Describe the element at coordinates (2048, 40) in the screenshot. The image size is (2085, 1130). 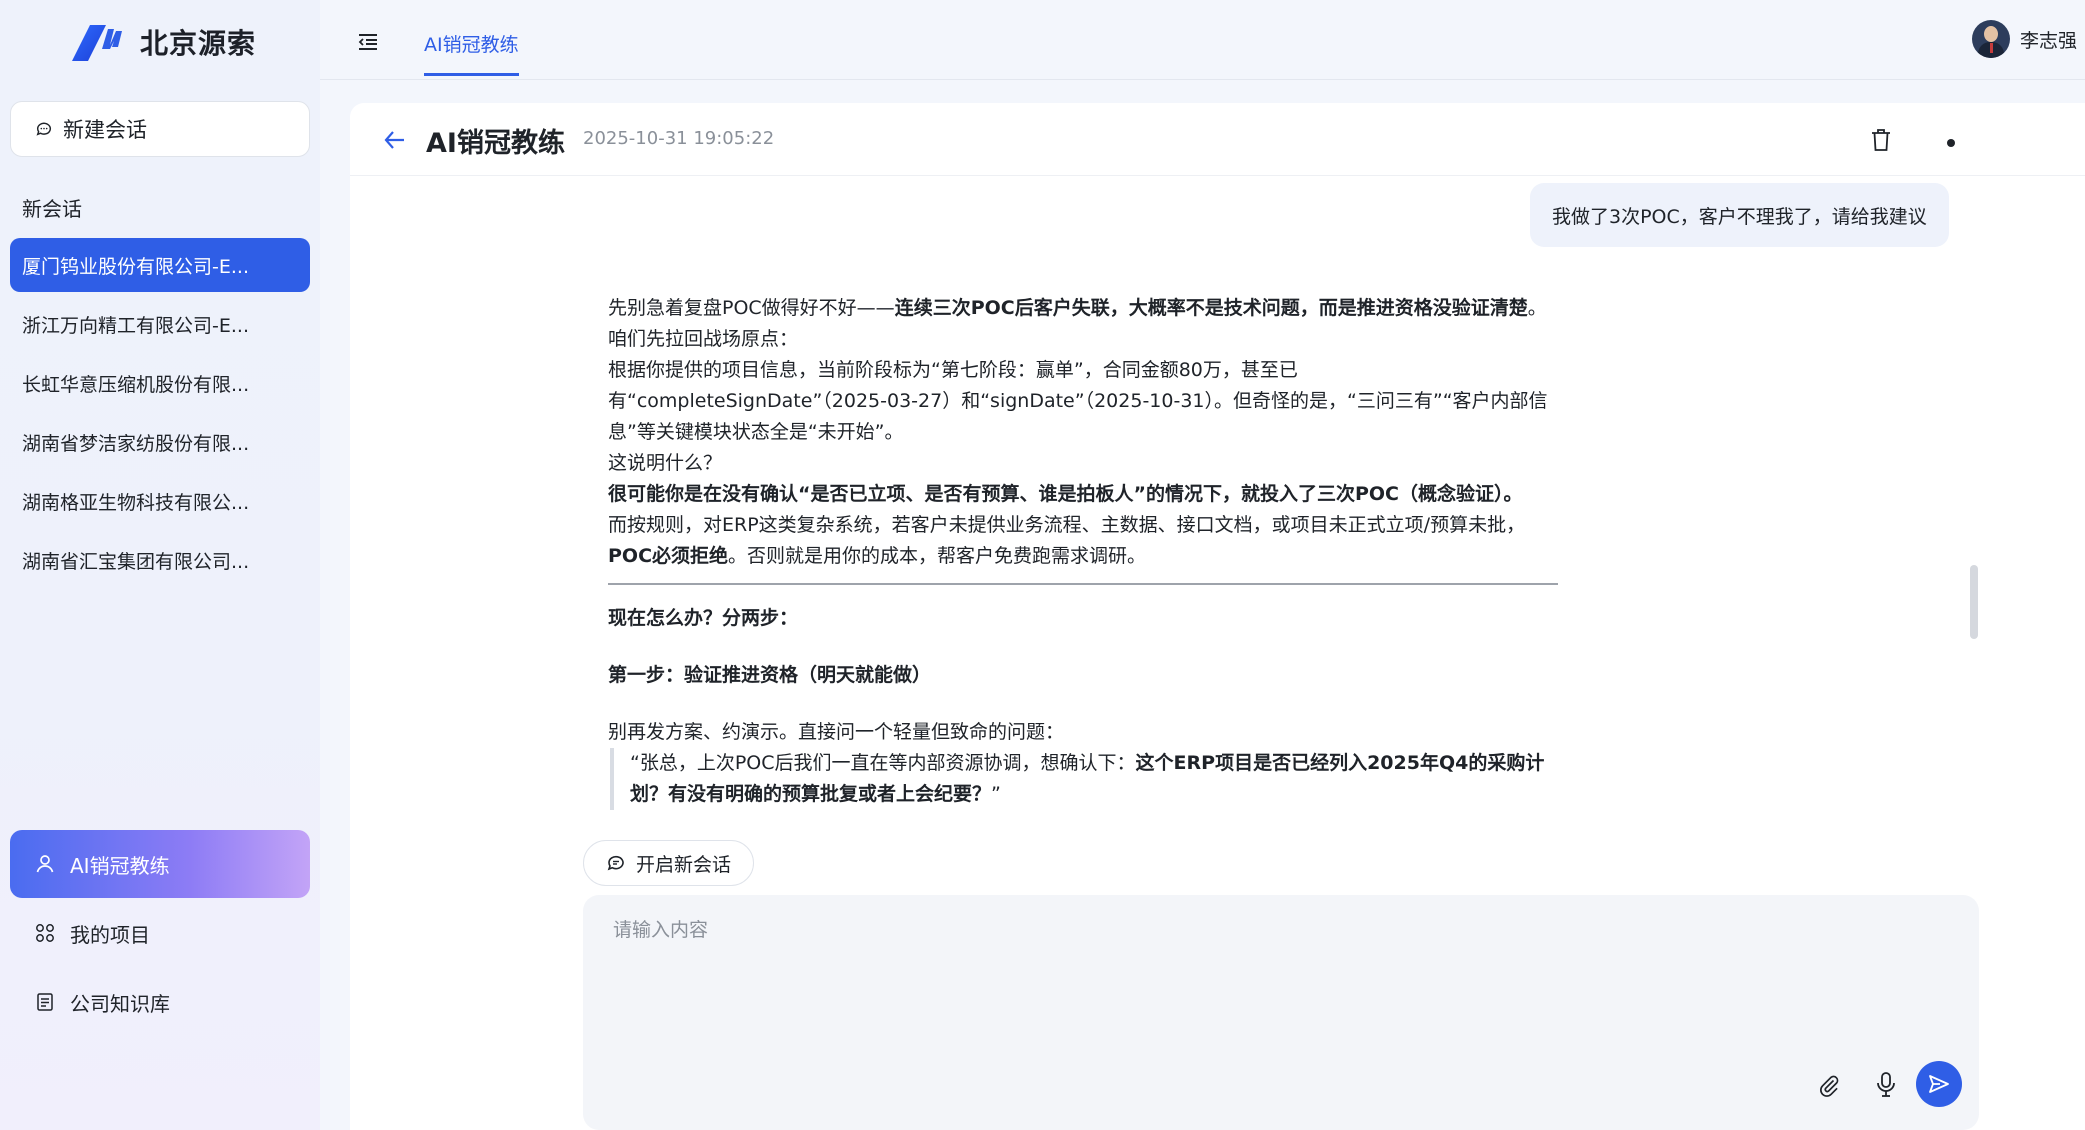
I see `user-name: 李志强` at that location.